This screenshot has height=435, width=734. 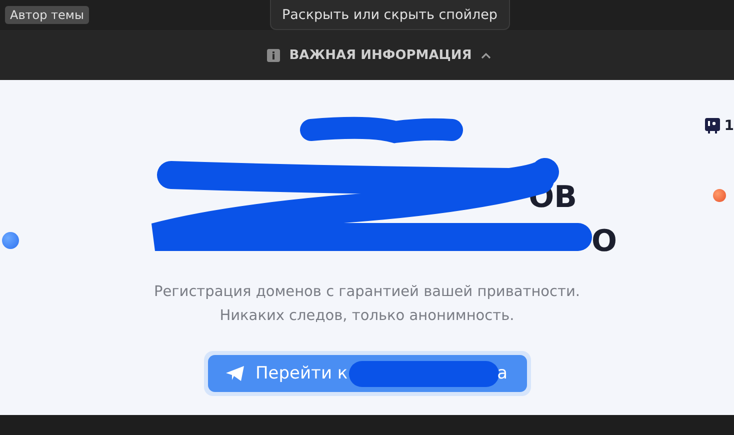 I want to click on subtitle-text: Регистрация доменов с гарантией вашей приватности. Никаких следов, только анонимность., so click(x=367, y=304).